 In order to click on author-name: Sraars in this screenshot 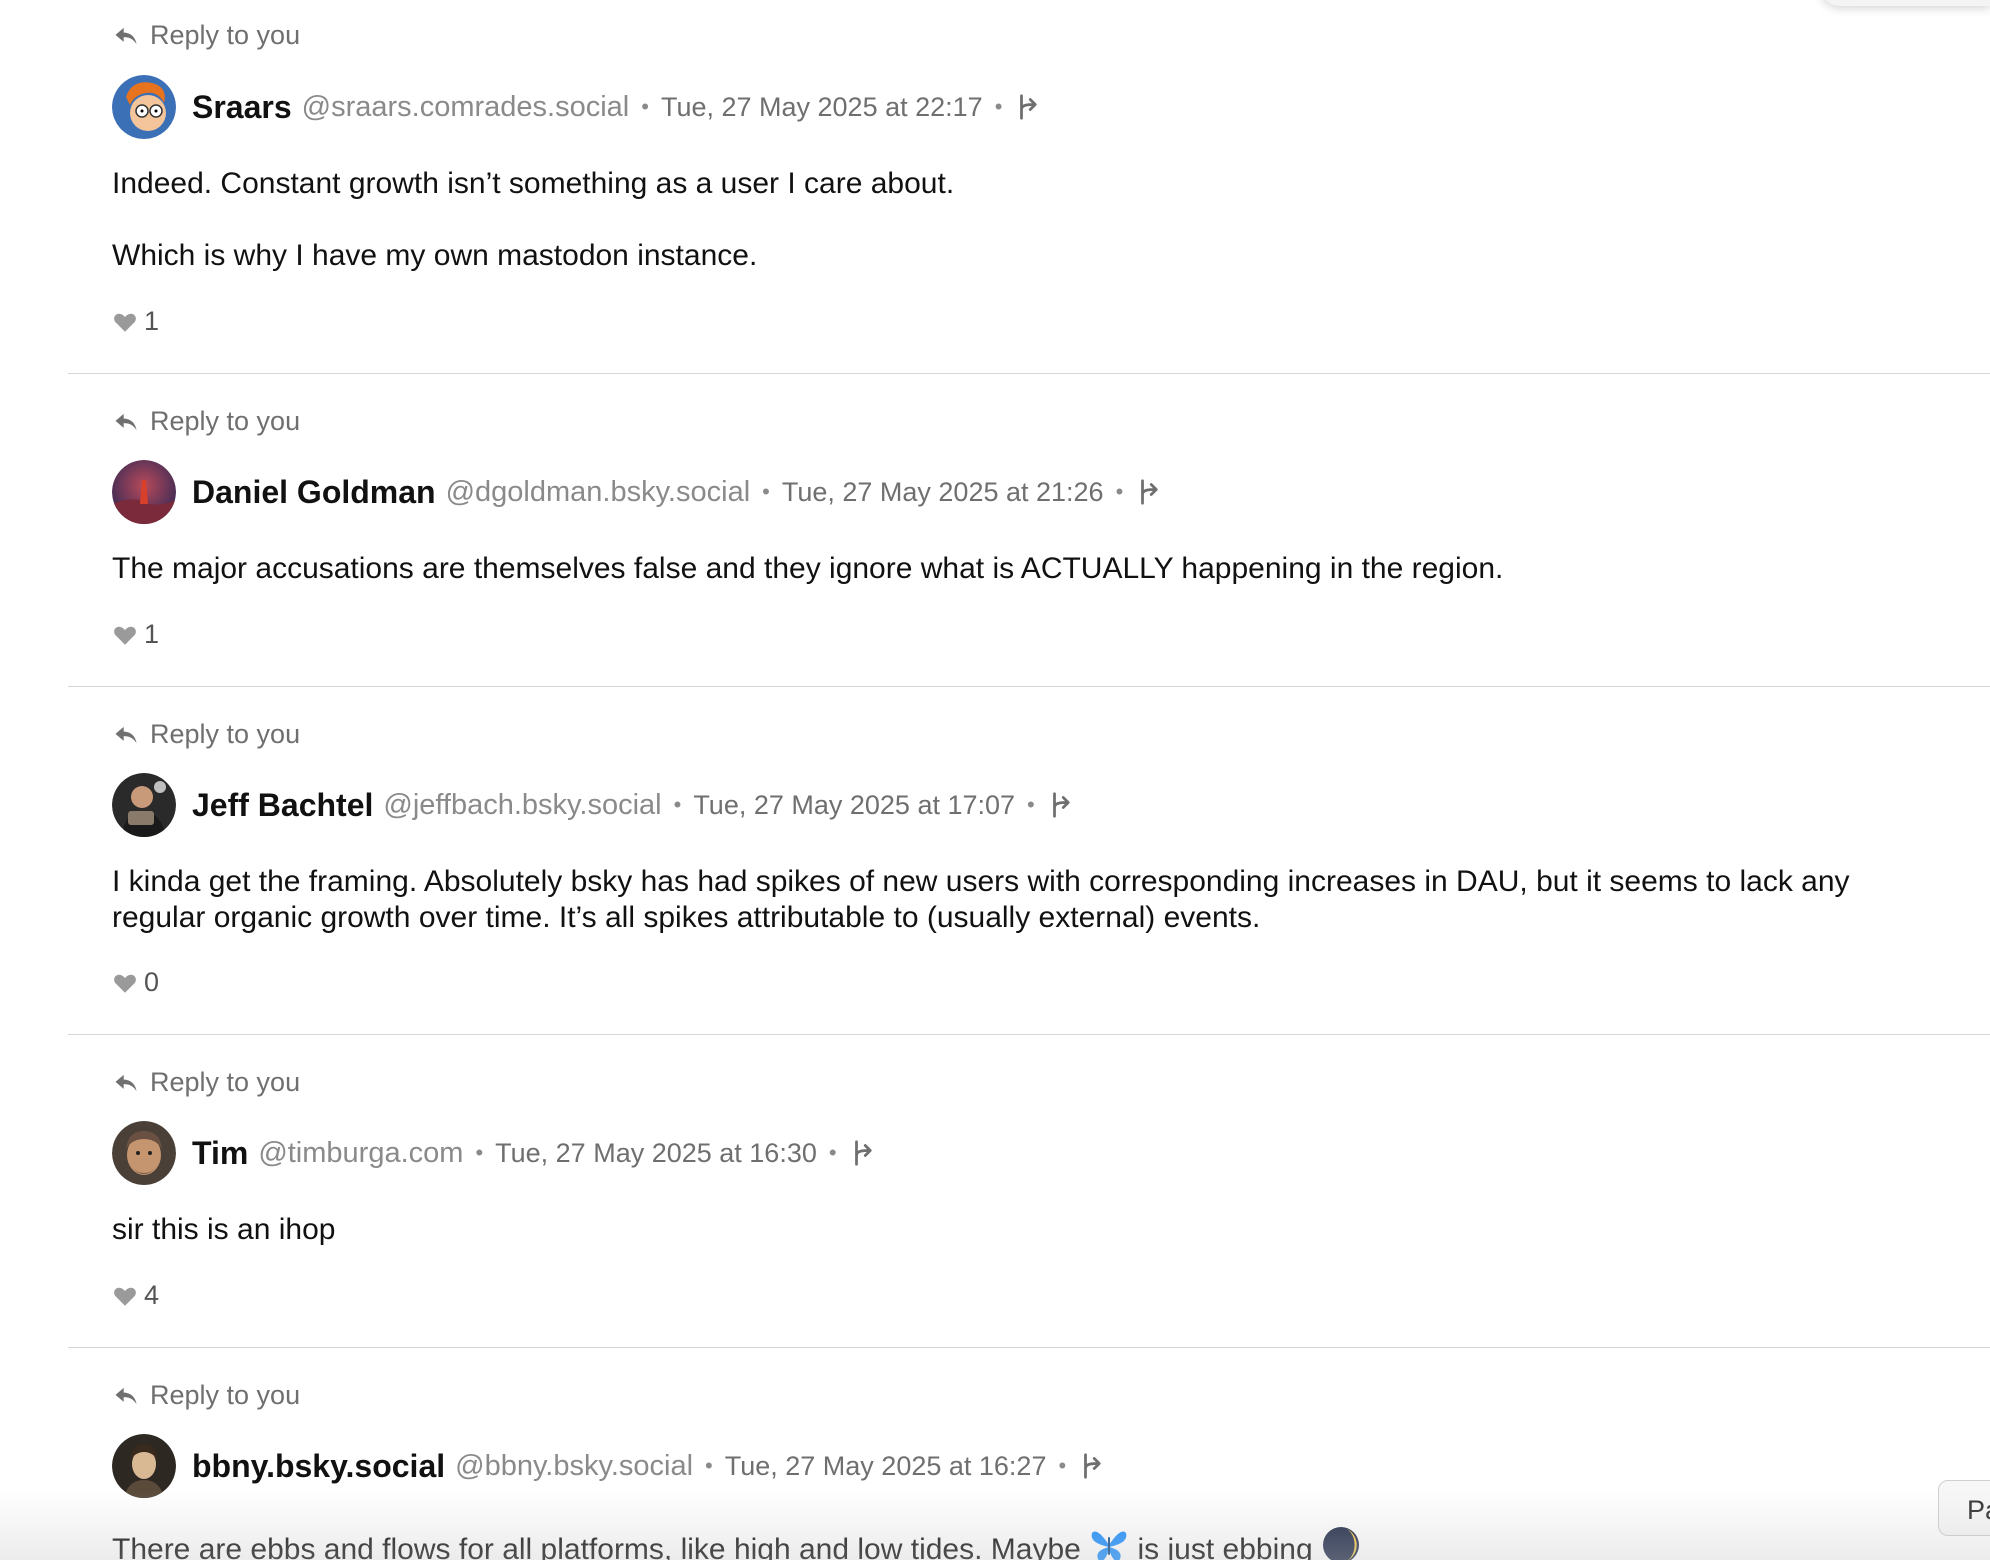, I will do `click(242, 107)`.